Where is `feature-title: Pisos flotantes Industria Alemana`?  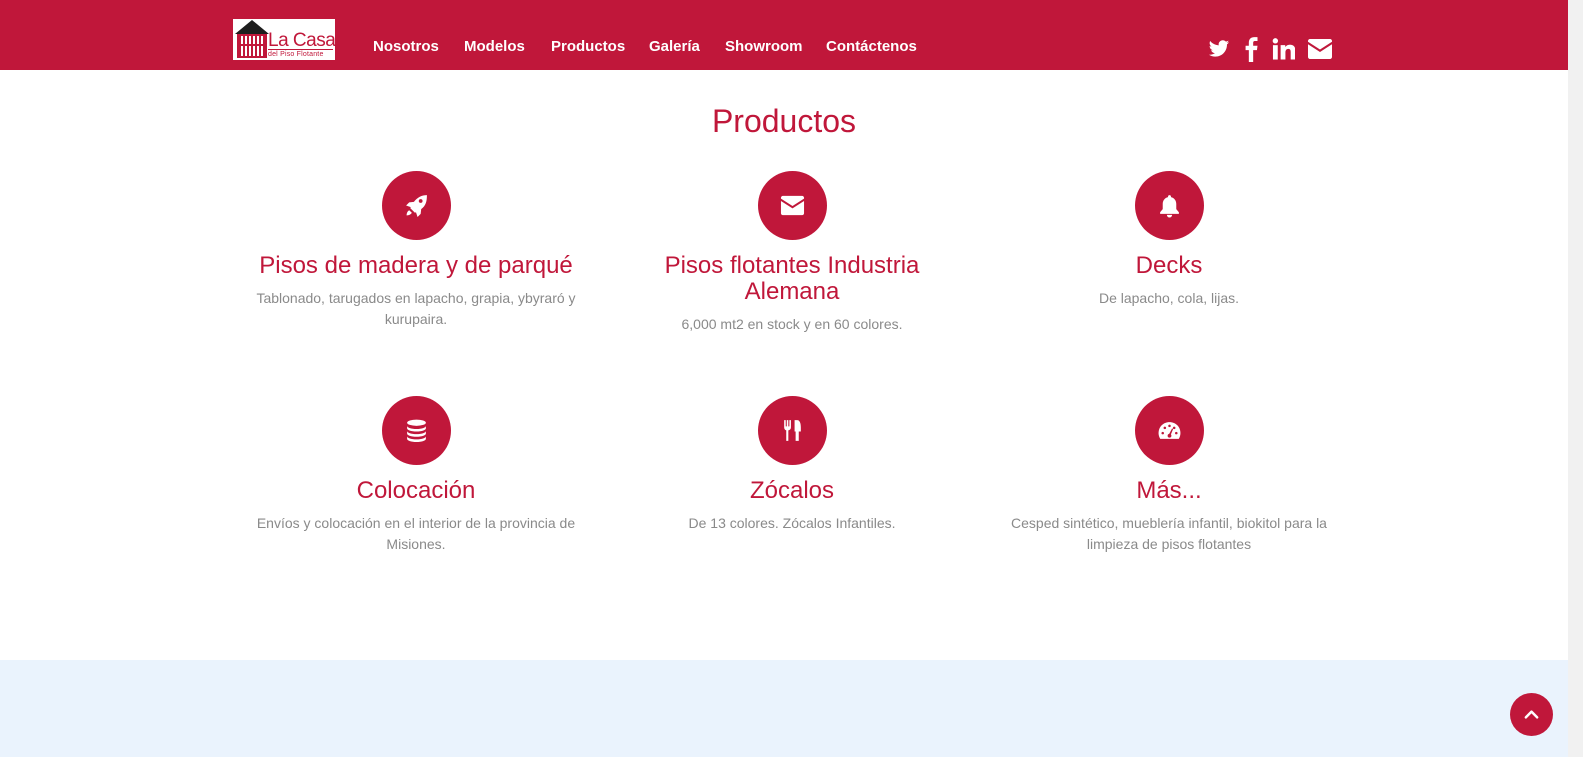 feature-title: Pisos flotantes Industria Alemana is located at coordinates (792, 278).